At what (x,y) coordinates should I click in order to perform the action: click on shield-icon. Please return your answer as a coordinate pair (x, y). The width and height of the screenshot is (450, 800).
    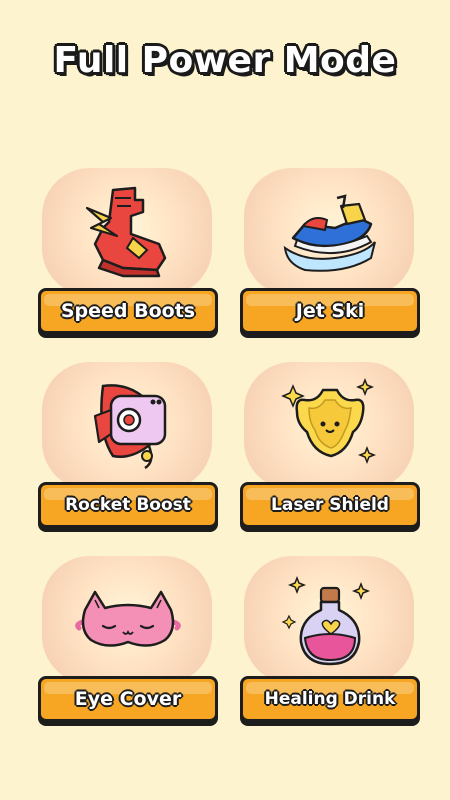
    Looking at the image, I should click on (329, 421).